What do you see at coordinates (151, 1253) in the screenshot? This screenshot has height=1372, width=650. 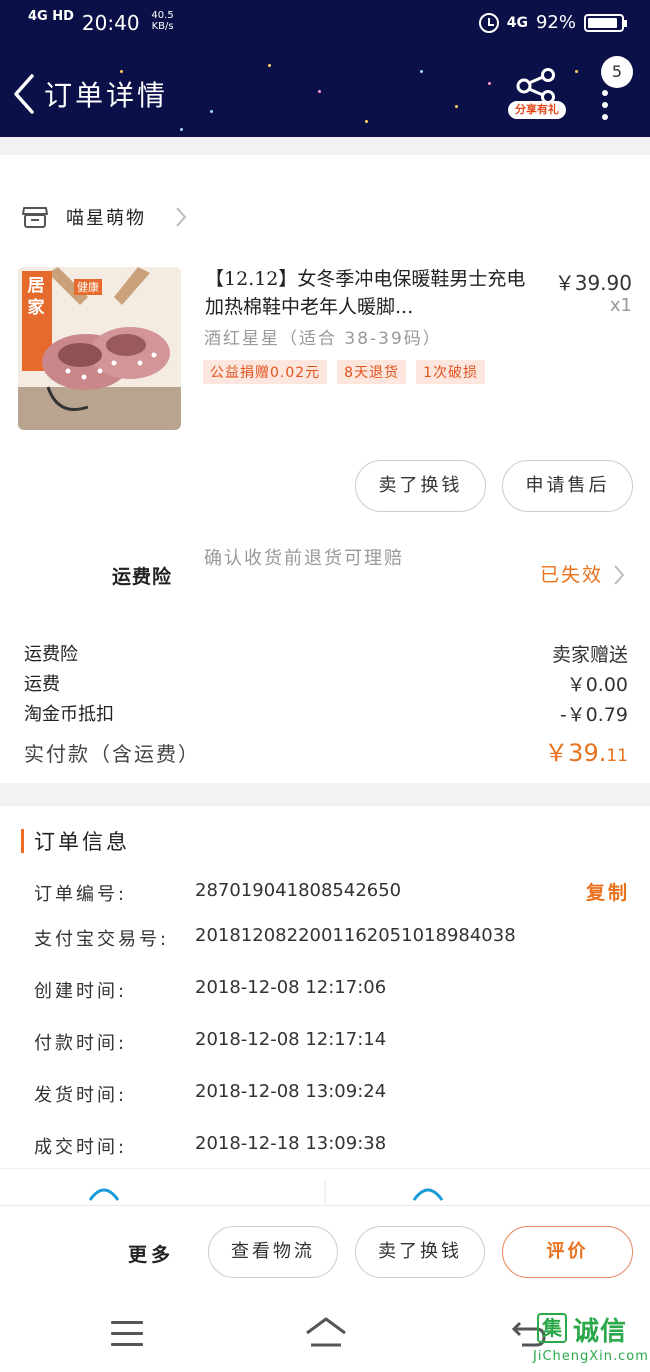 I see `more-button: 更多` at bounding box center [151, 1253].